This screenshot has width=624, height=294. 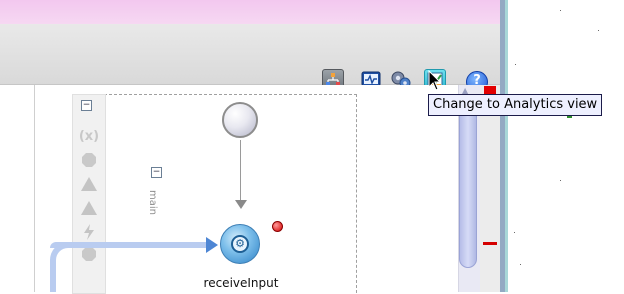 What do you see at coordinates (152, 202) in the screenshot?
I see `lane-label: main` at bounding box center [152, 202].